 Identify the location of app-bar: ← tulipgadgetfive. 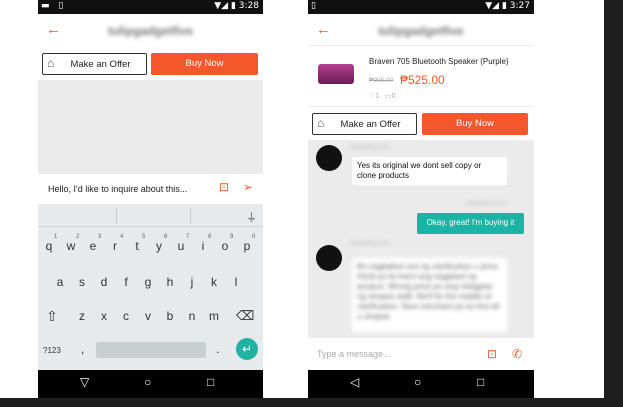
(150, 32).